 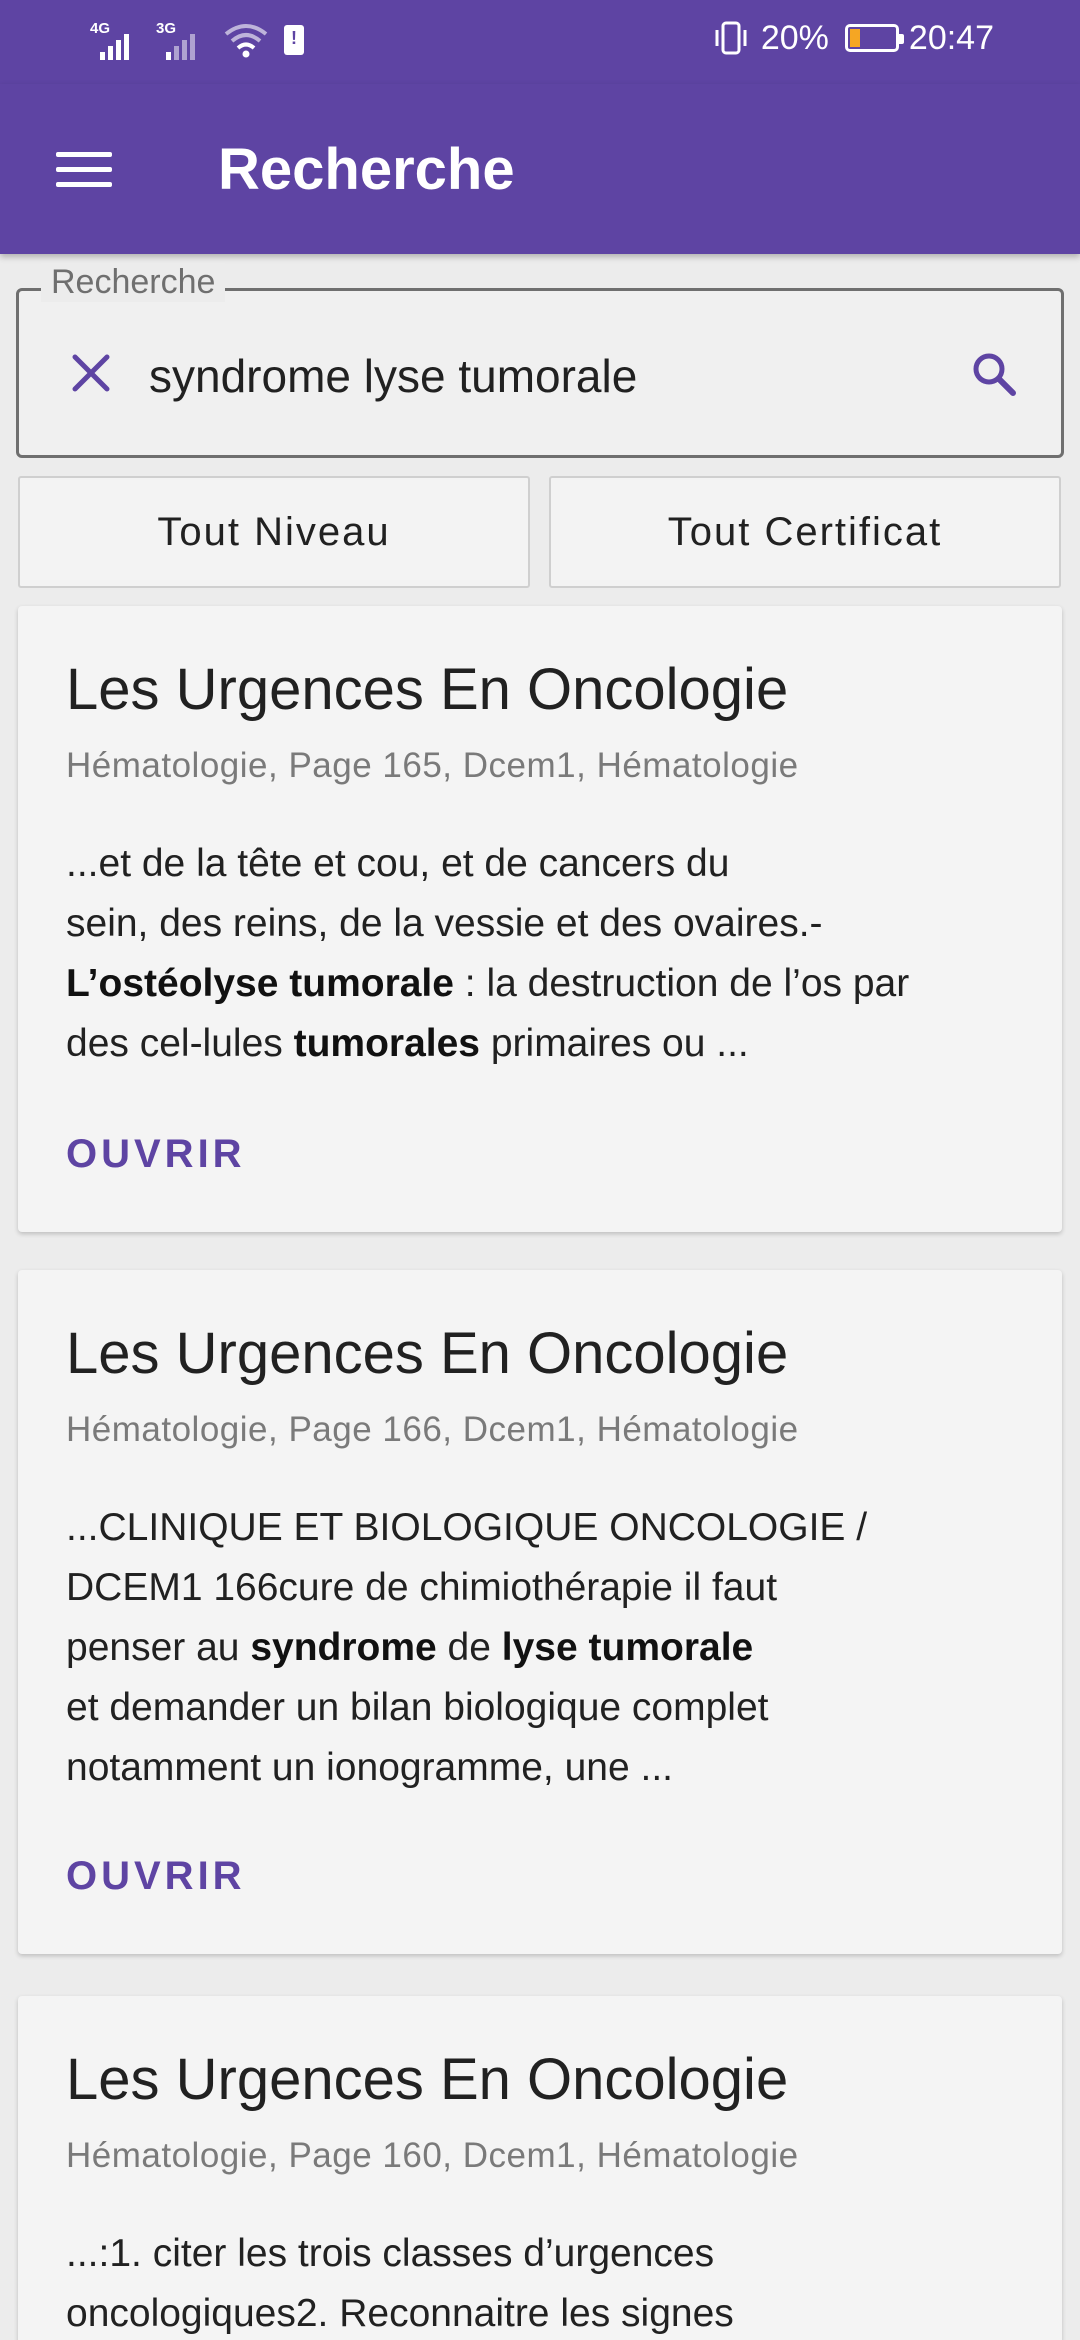 I want to click on menu-icon, so click(x=84, y=170).